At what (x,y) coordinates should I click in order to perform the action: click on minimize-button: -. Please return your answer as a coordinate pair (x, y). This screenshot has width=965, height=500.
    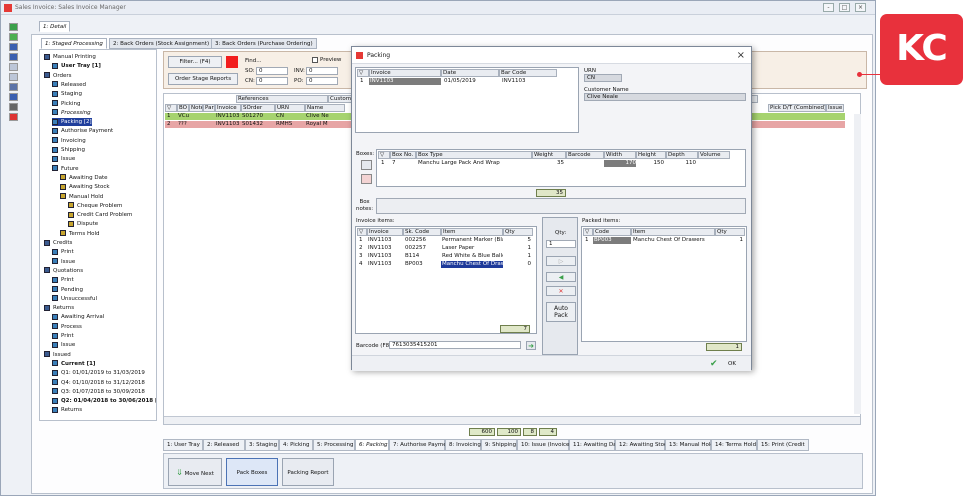
    Looking at the image, I should click on (828, 7).